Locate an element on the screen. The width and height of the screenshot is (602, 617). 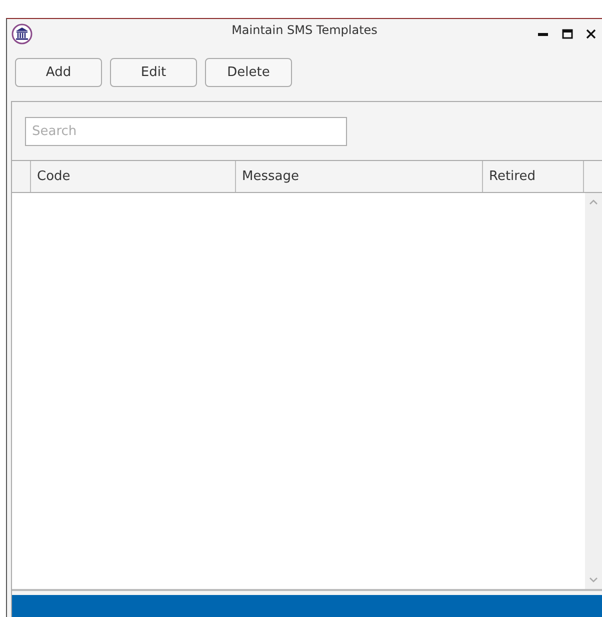
close-button is located at coordinates (591, 34).